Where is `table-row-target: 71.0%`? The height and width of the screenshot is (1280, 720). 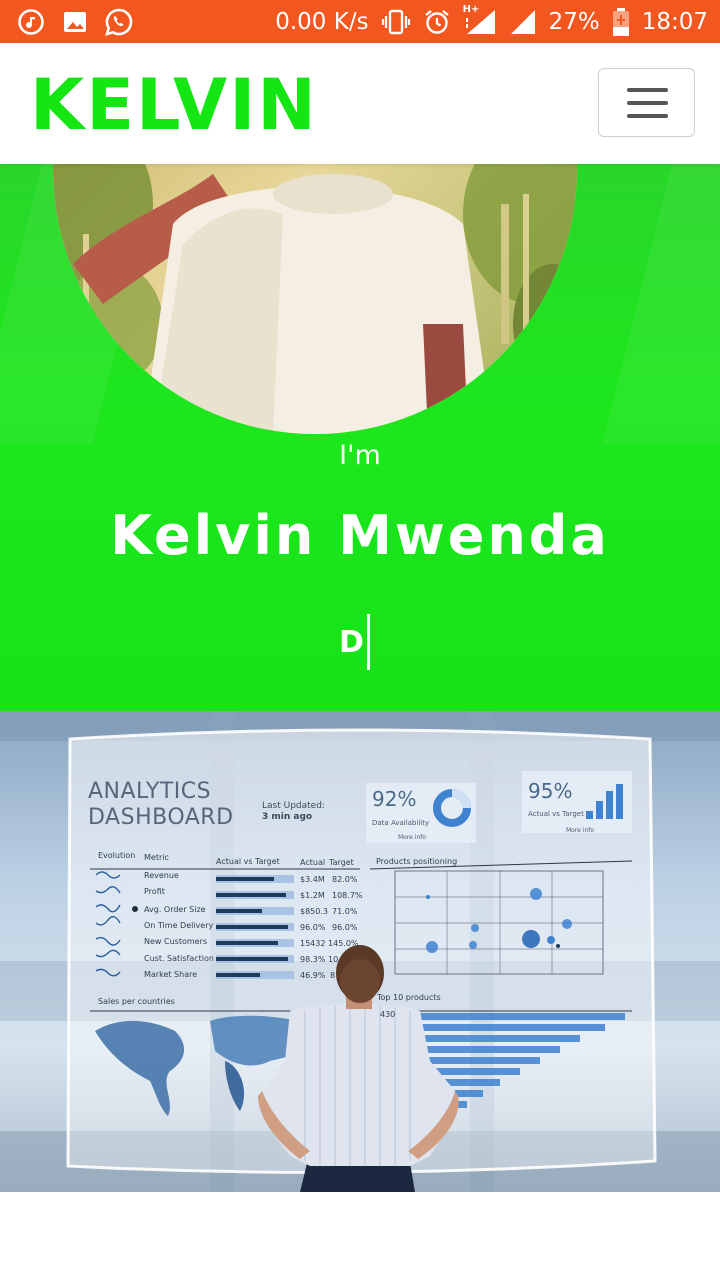
table-row-target: 71.0% is located at coordinates (345, 911).